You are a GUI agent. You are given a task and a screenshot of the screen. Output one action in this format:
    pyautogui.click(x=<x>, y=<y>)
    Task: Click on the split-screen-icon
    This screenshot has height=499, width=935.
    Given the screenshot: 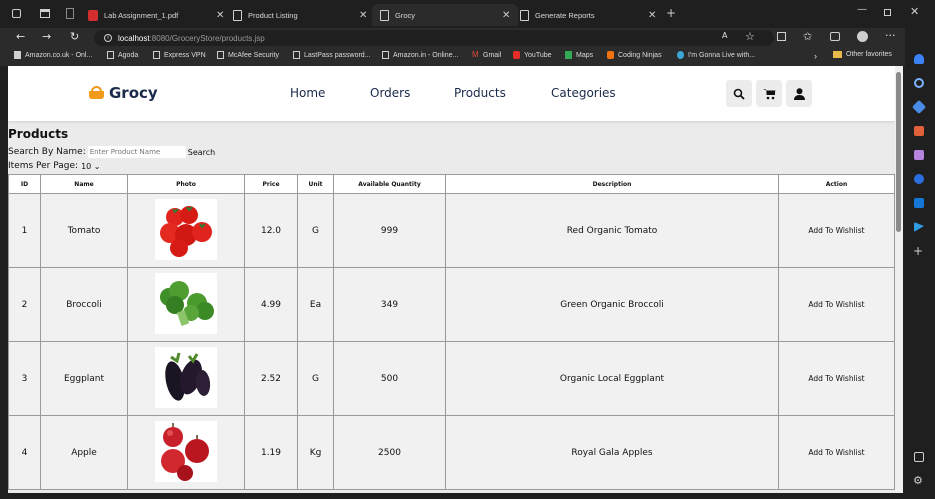 What is the action you would take?
    pyautogui.click(x=781, y=36)
    